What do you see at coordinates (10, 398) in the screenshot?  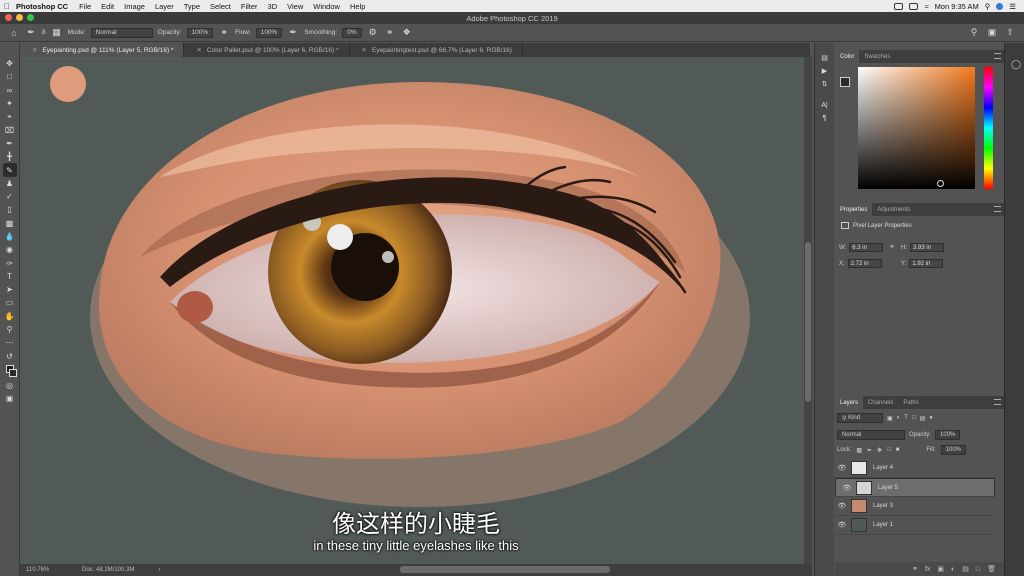 I see `screen-mode-icon: ▣` at bounding box center [10, 398].